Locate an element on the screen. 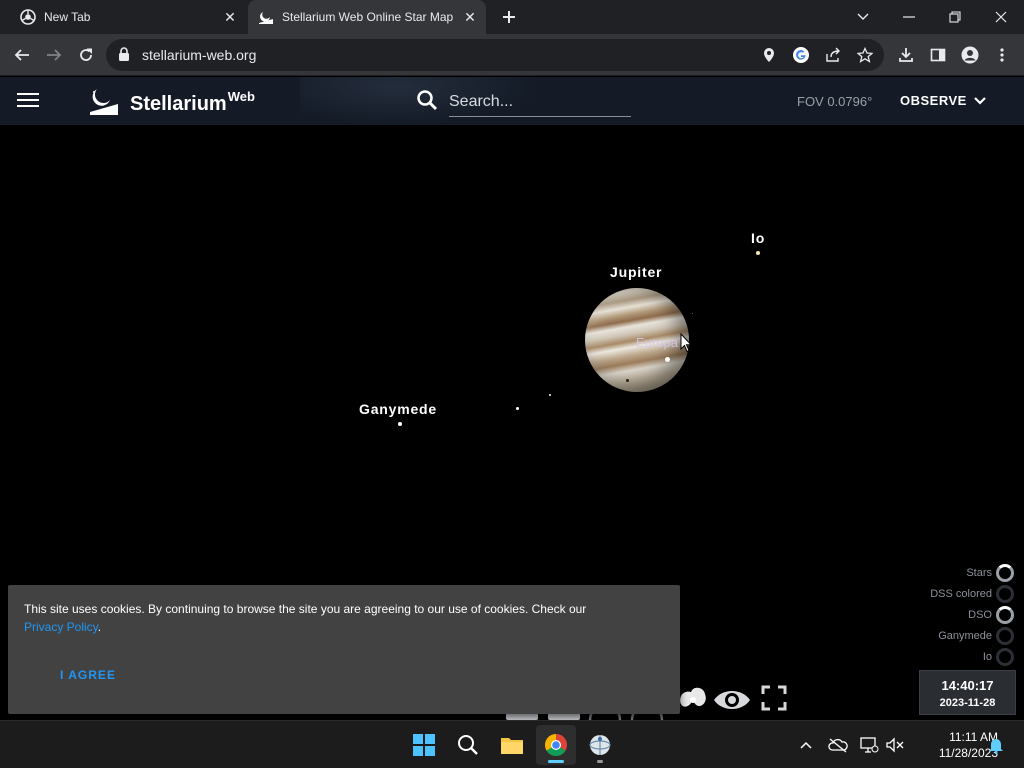 This screenshot has height=768, width=1024. onedrive-offline-icon is located at coordinates (838, 745).